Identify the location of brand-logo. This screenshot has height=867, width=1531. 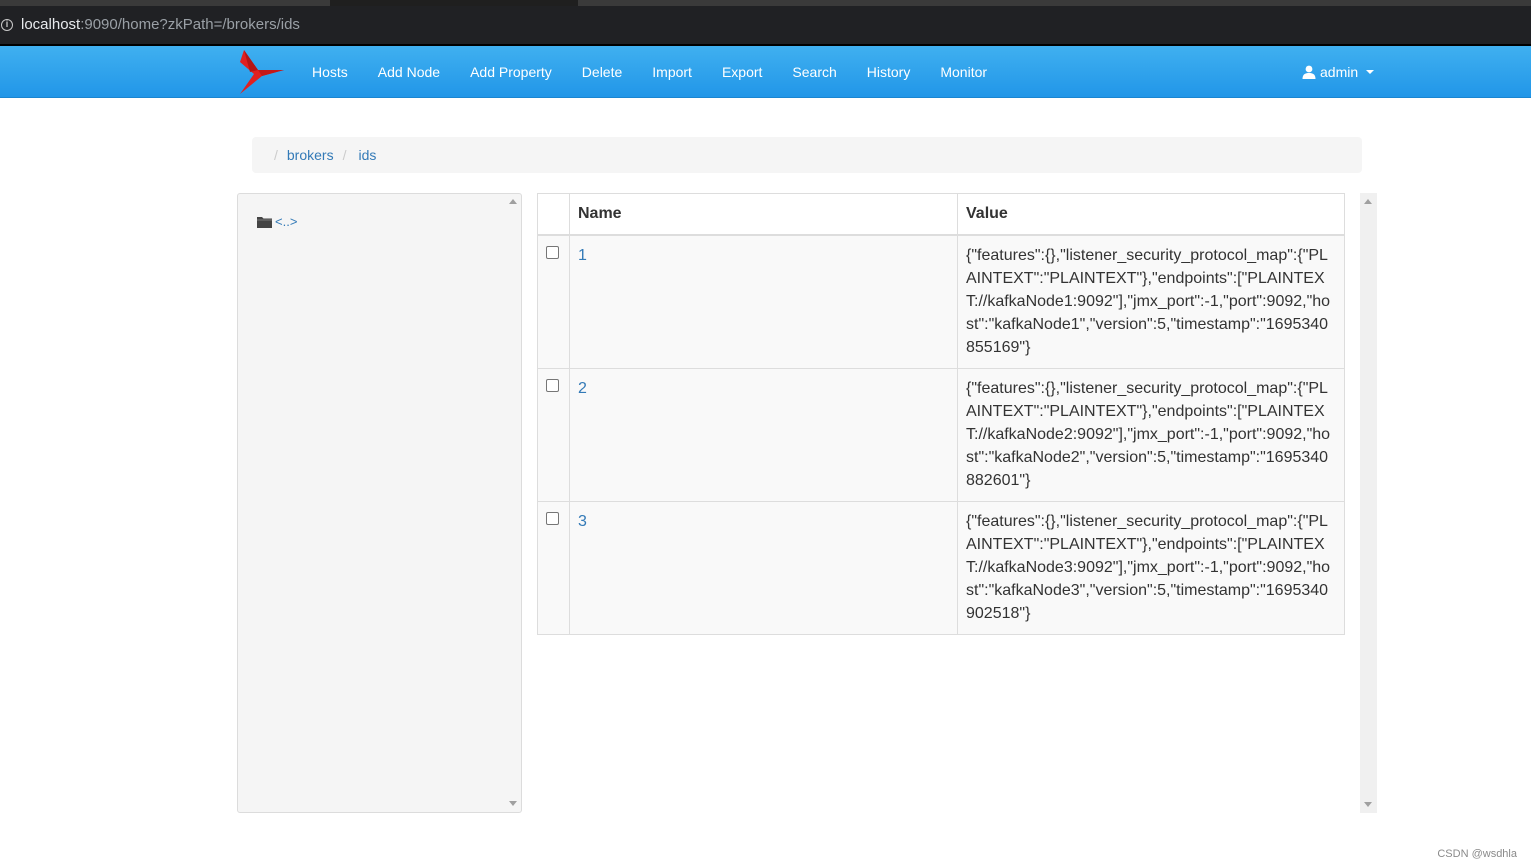
(262, 72).